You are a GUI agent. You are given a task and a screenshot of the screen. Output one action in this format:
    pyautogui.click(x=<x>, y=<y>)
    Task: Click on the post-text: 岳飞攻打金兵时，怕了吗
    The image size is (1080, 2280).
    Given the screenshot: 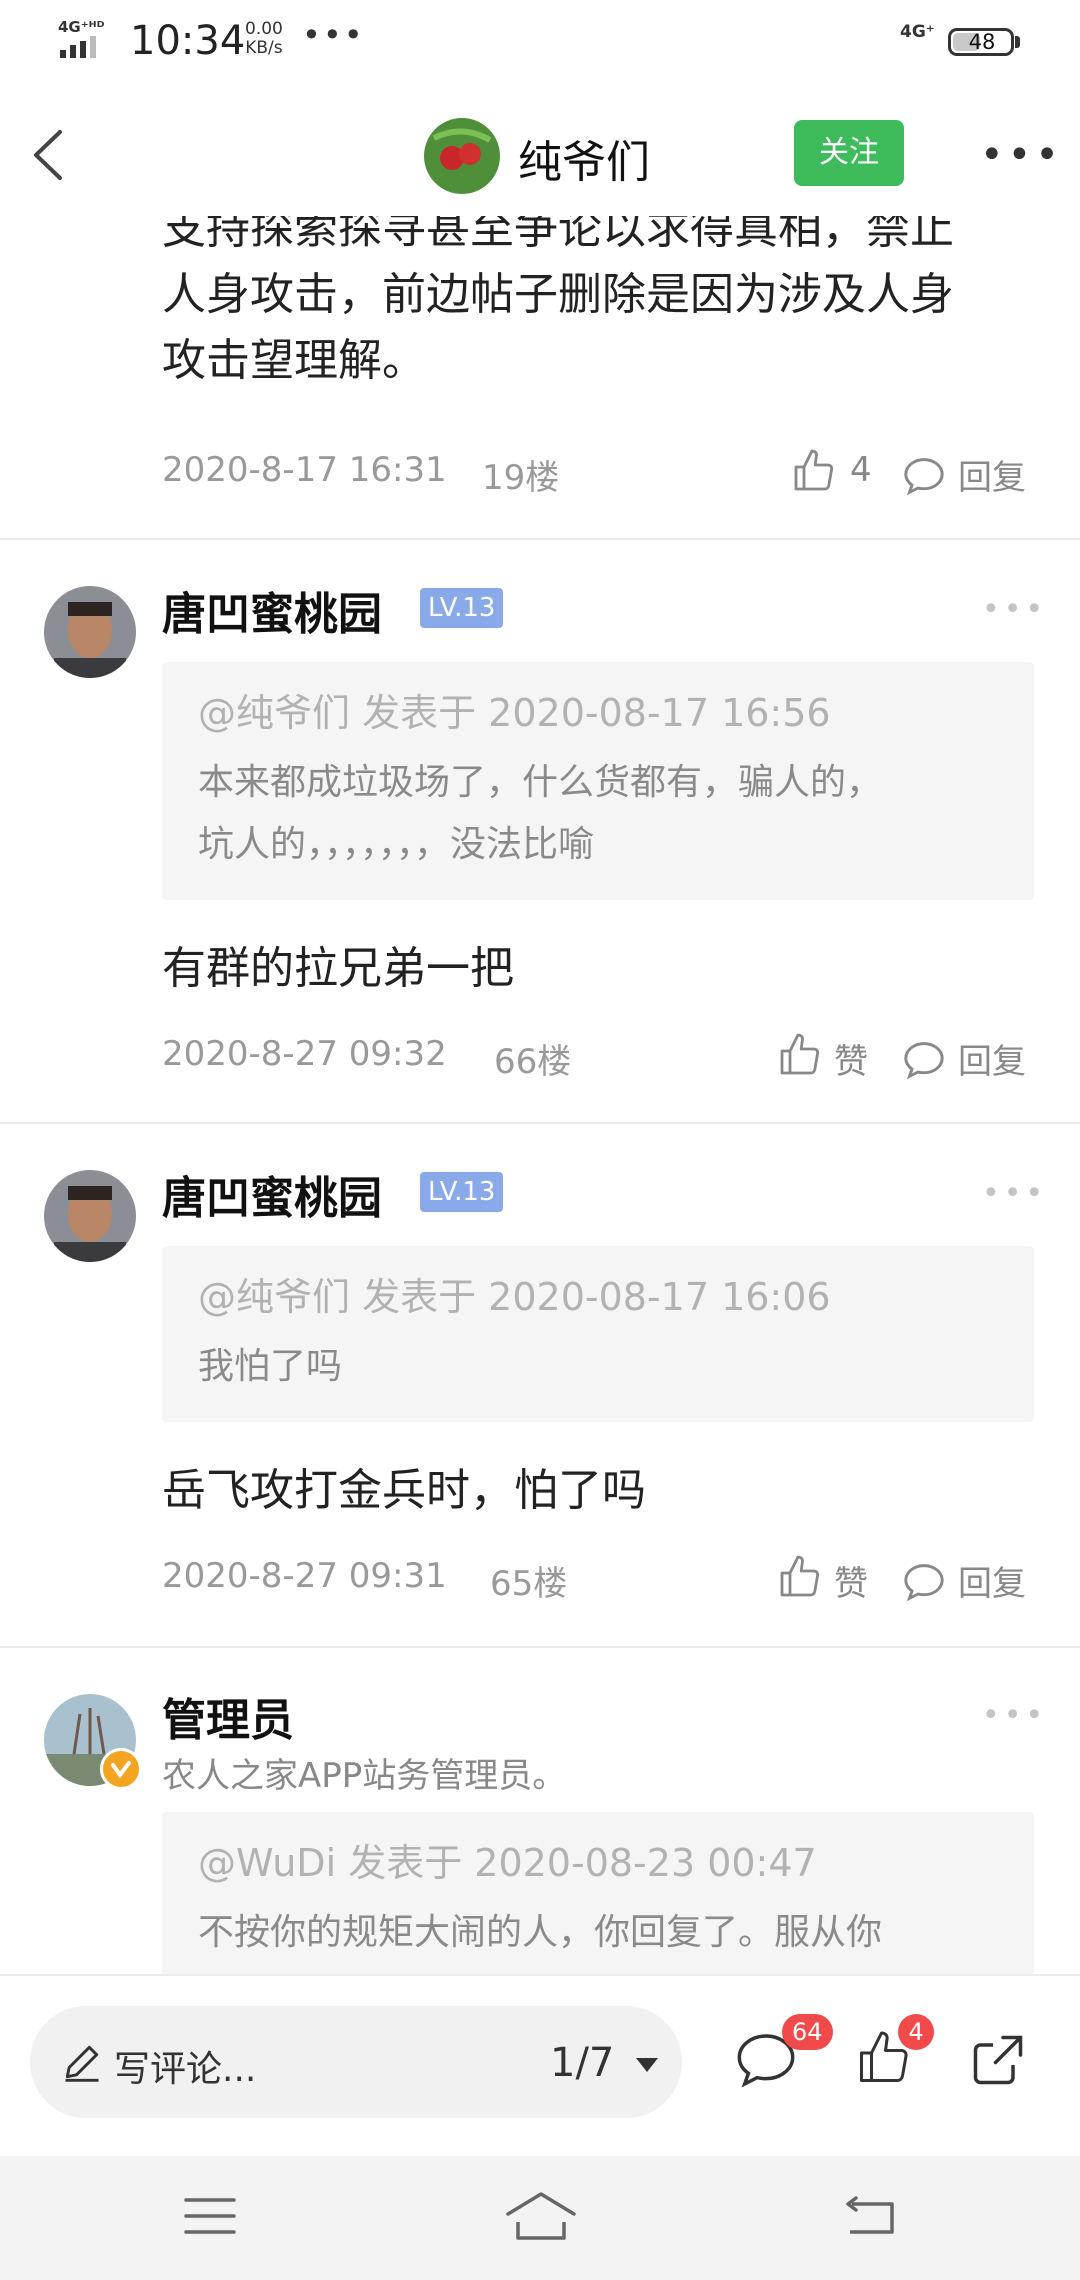 What is the action you would take?
    pyautogui.click(x=404, y=1490)
    